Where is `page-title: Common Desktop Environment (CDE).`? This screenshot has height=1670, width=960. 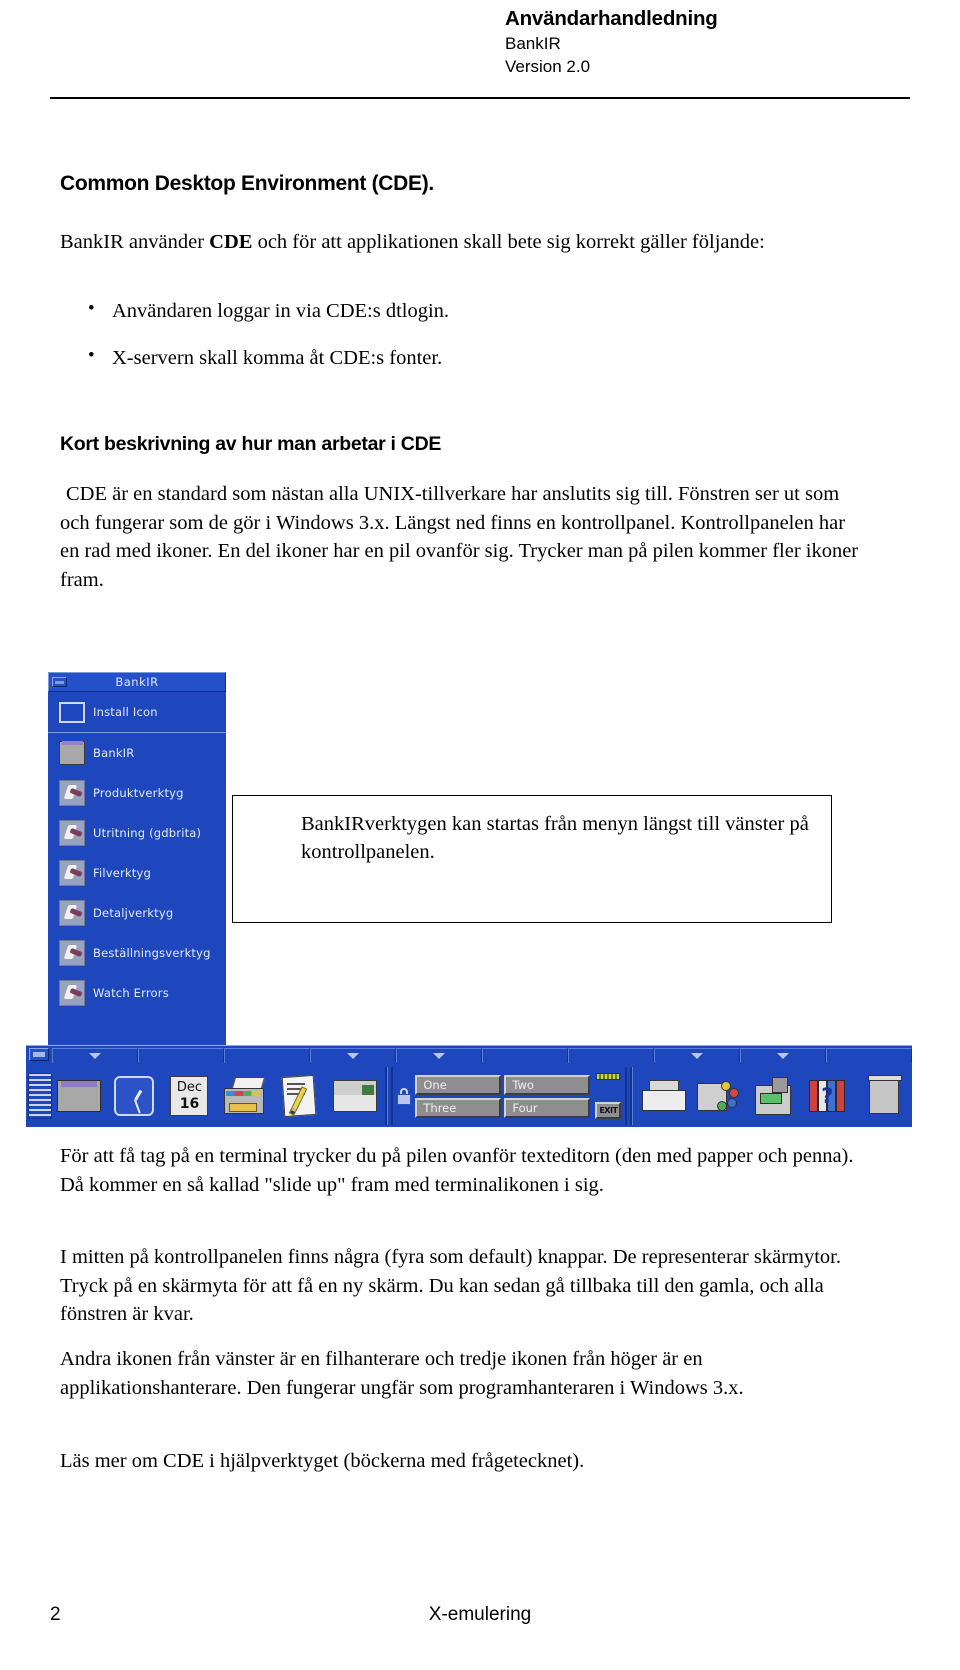 page-title: Common Desktop Environment (CDE). is located at coordinates (247, 183).